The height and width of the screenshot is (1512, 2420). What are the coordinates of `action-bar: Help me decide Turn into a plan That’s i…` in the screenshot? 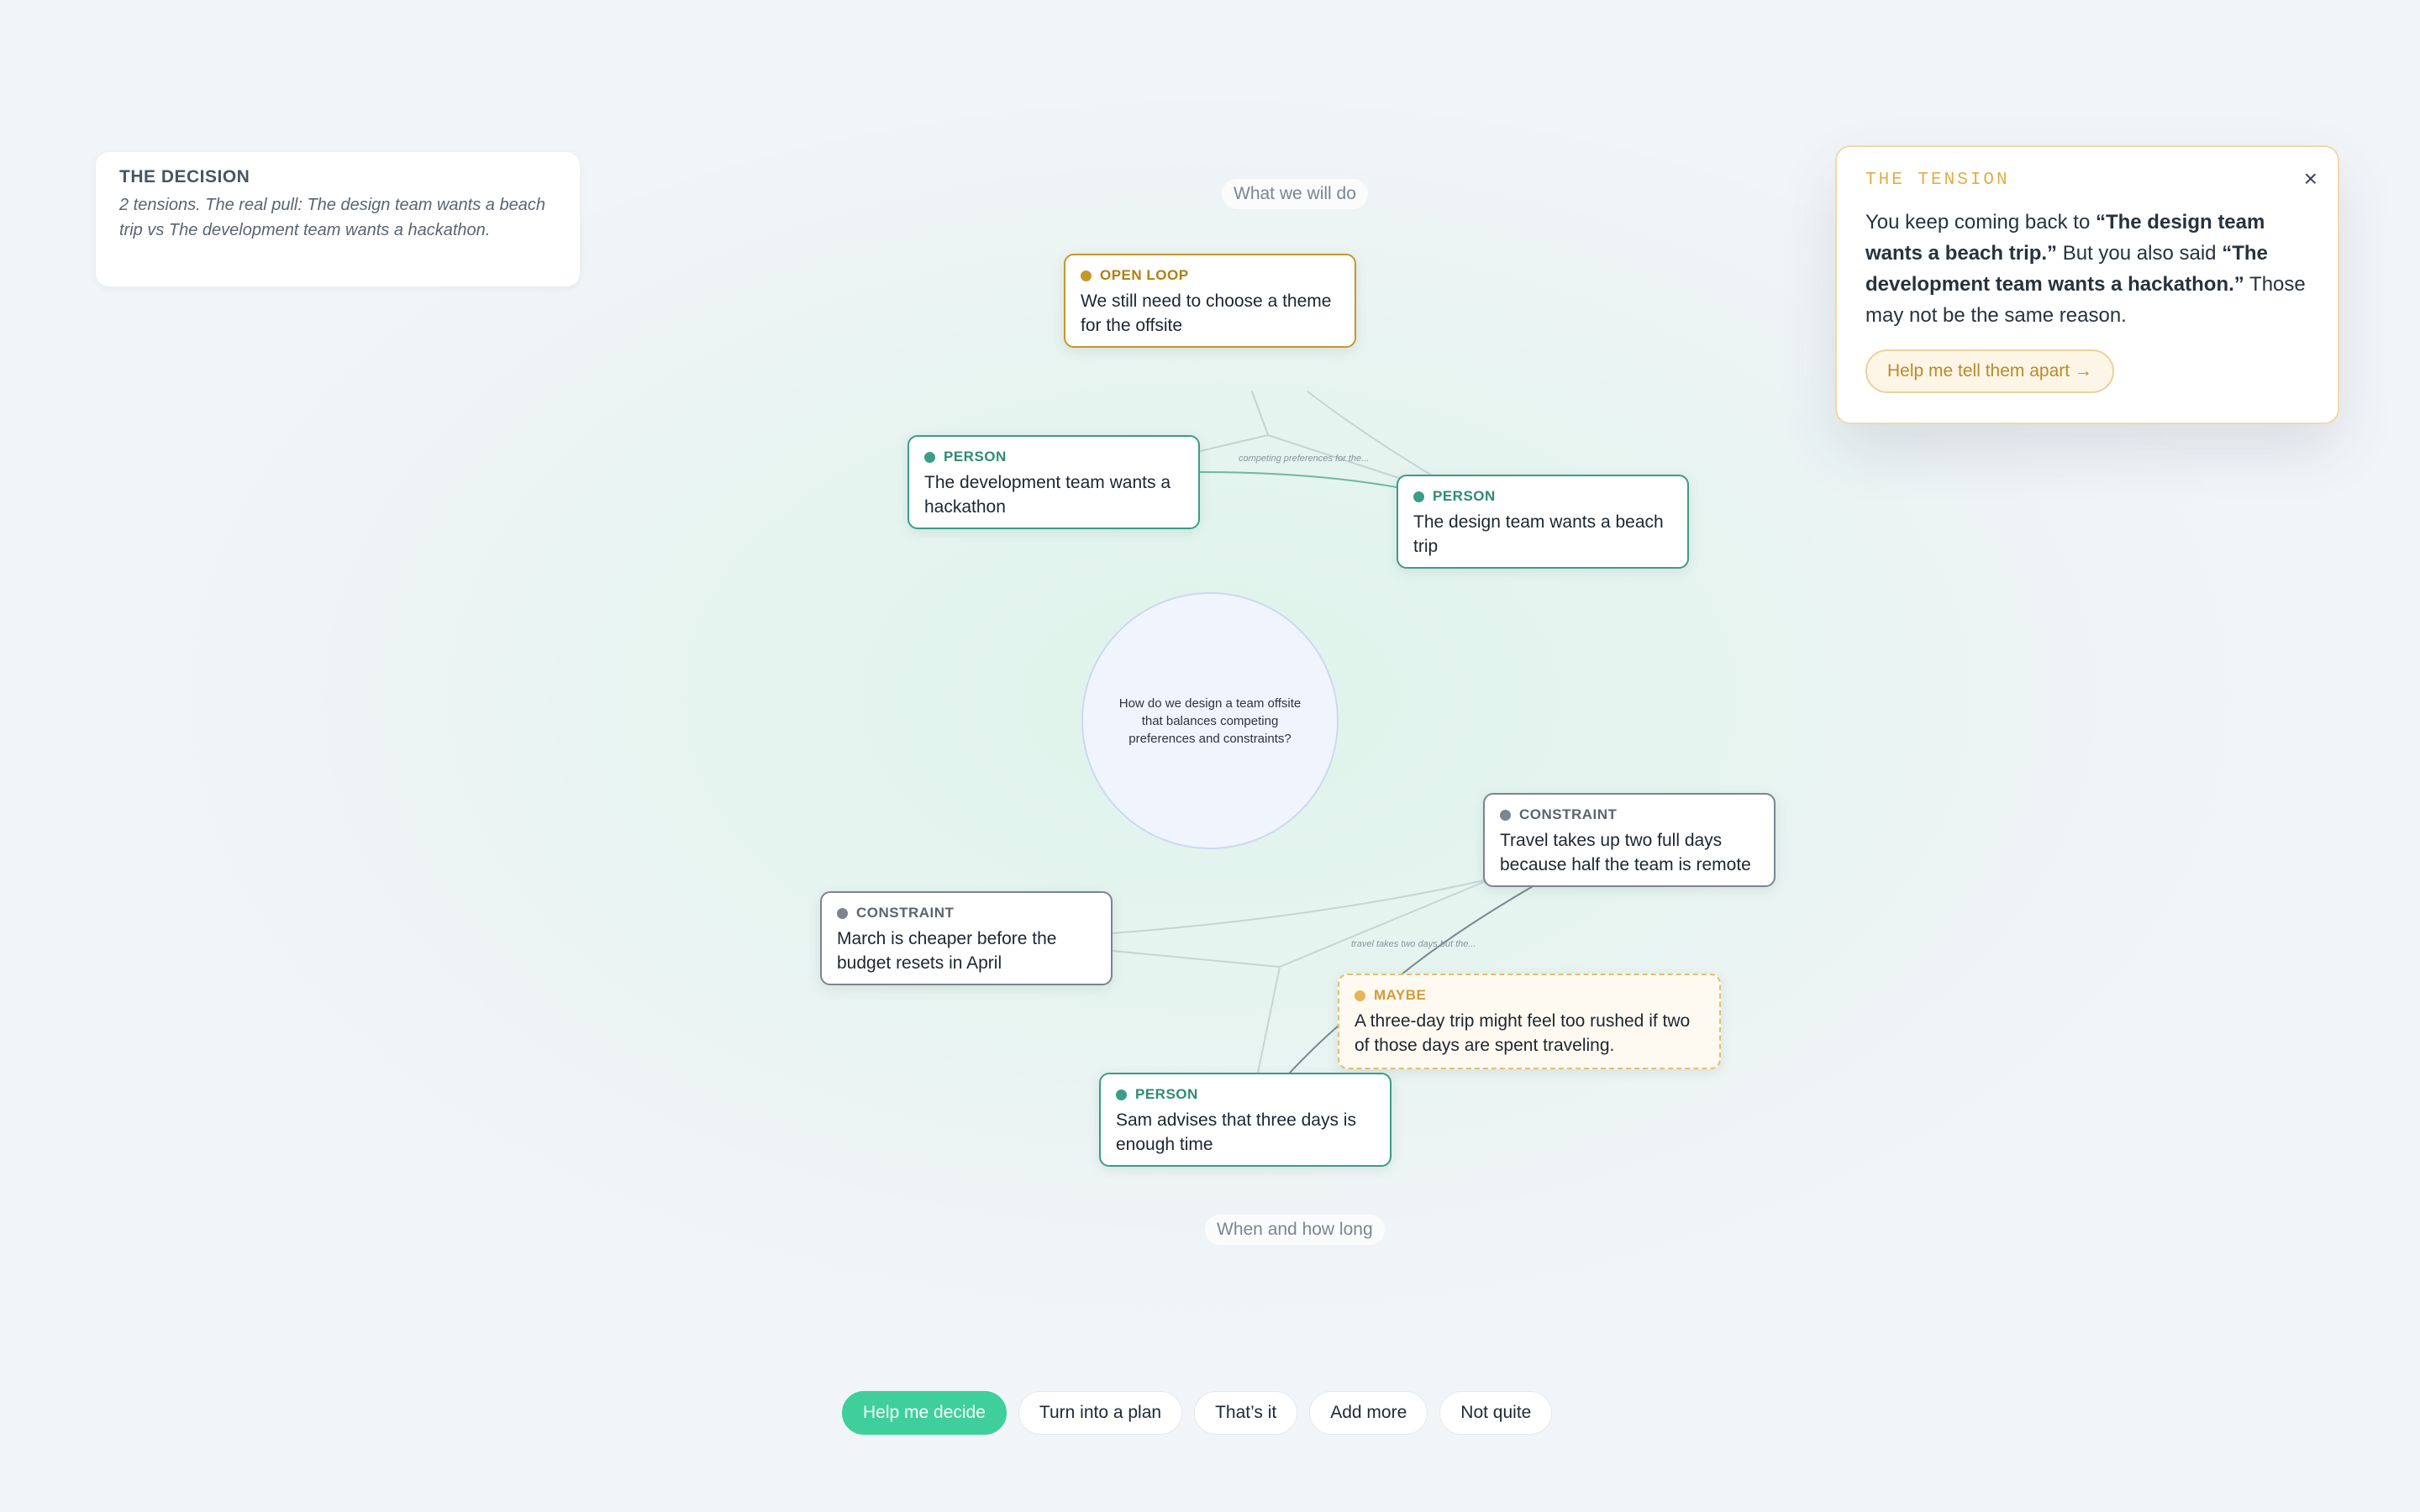 It's located at (1197, 1413).